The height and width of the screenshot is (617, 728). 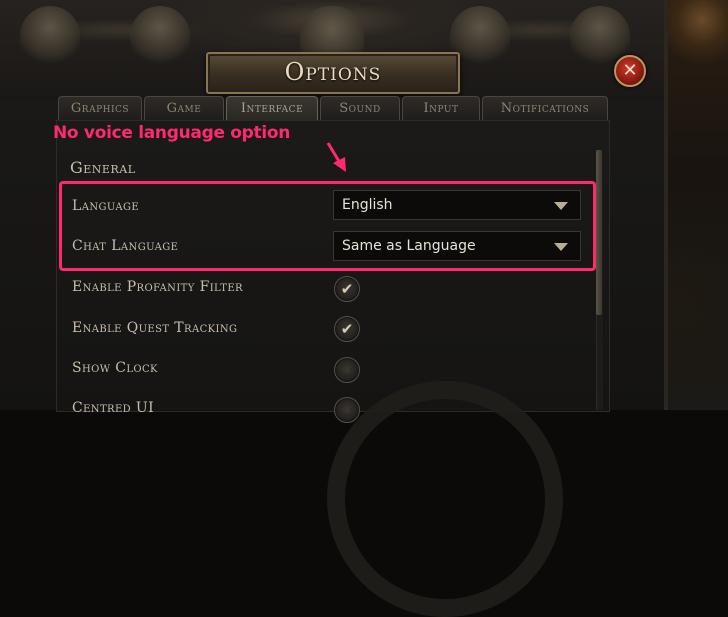 What do you see at coordinates (445, 499) in the screenshot?
I see `gear-watermark` at bounding box center [445, 499].